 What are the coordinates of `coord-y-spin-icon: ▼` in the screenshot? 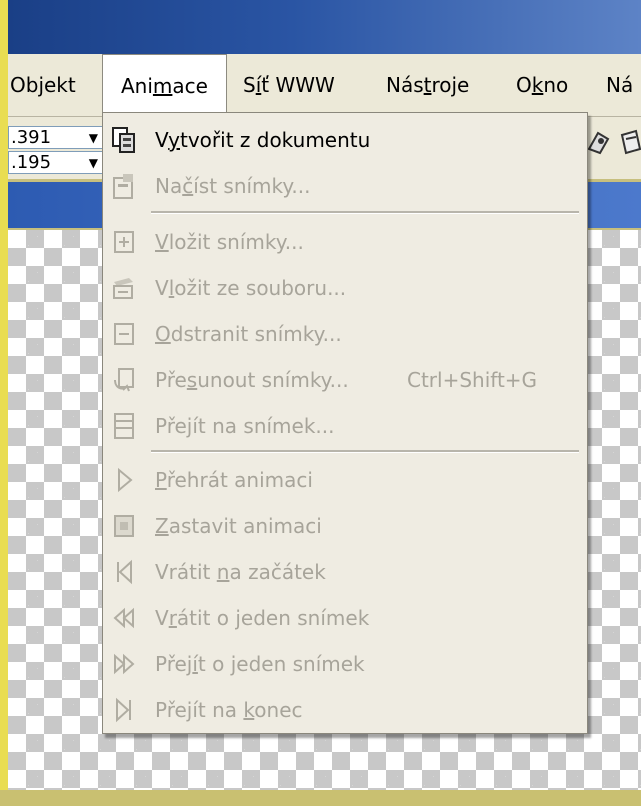 It's located at (93, 163).